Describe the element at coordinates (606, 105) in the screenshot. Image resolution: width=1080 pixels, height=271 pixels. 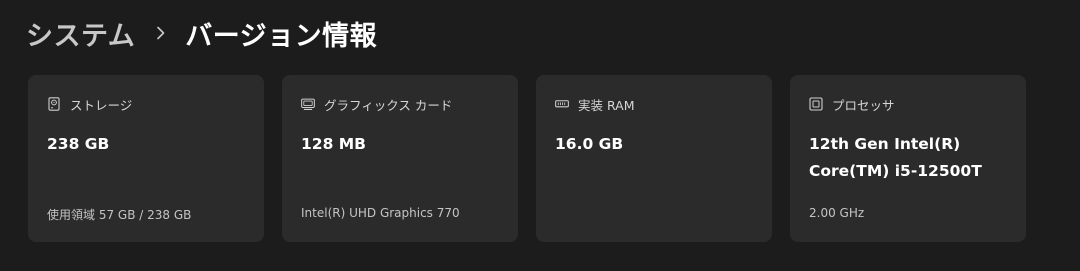
I see `card-title: 実装 RAM` at that location.